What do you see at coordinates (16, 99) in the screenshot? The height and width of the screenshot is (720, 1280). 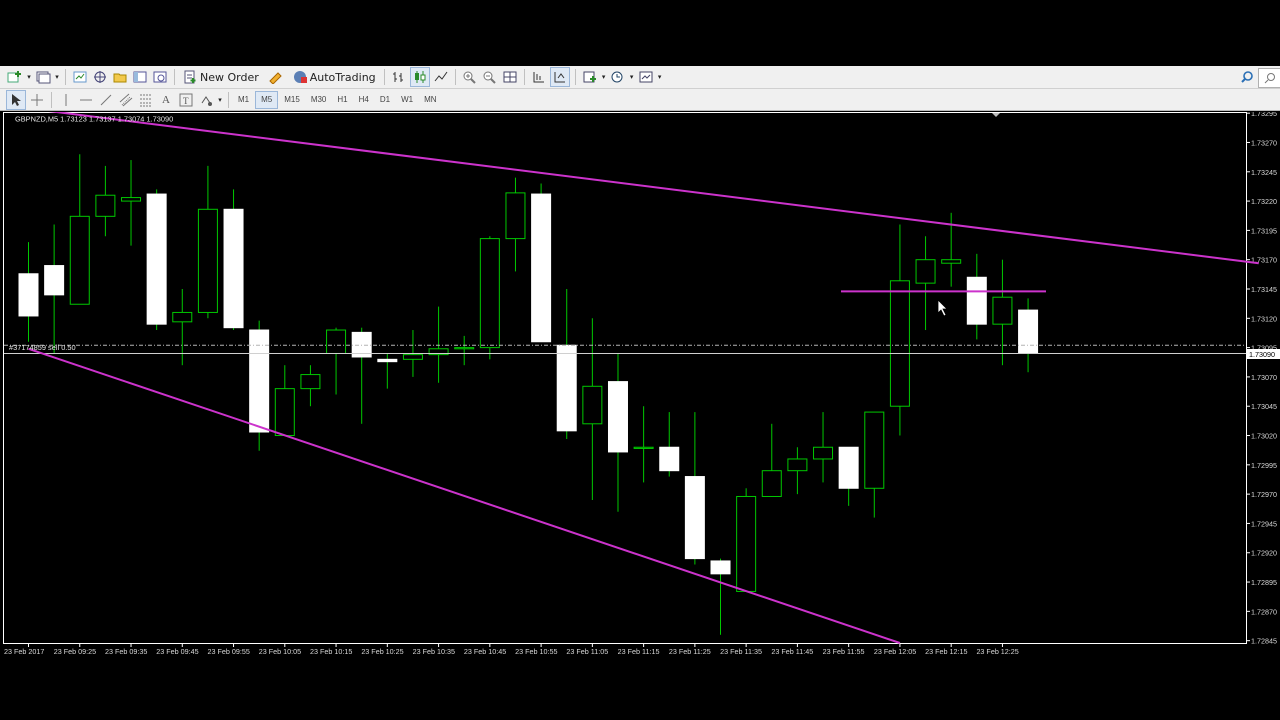 I see `cursor-icon` at bounding box center [16, 99].